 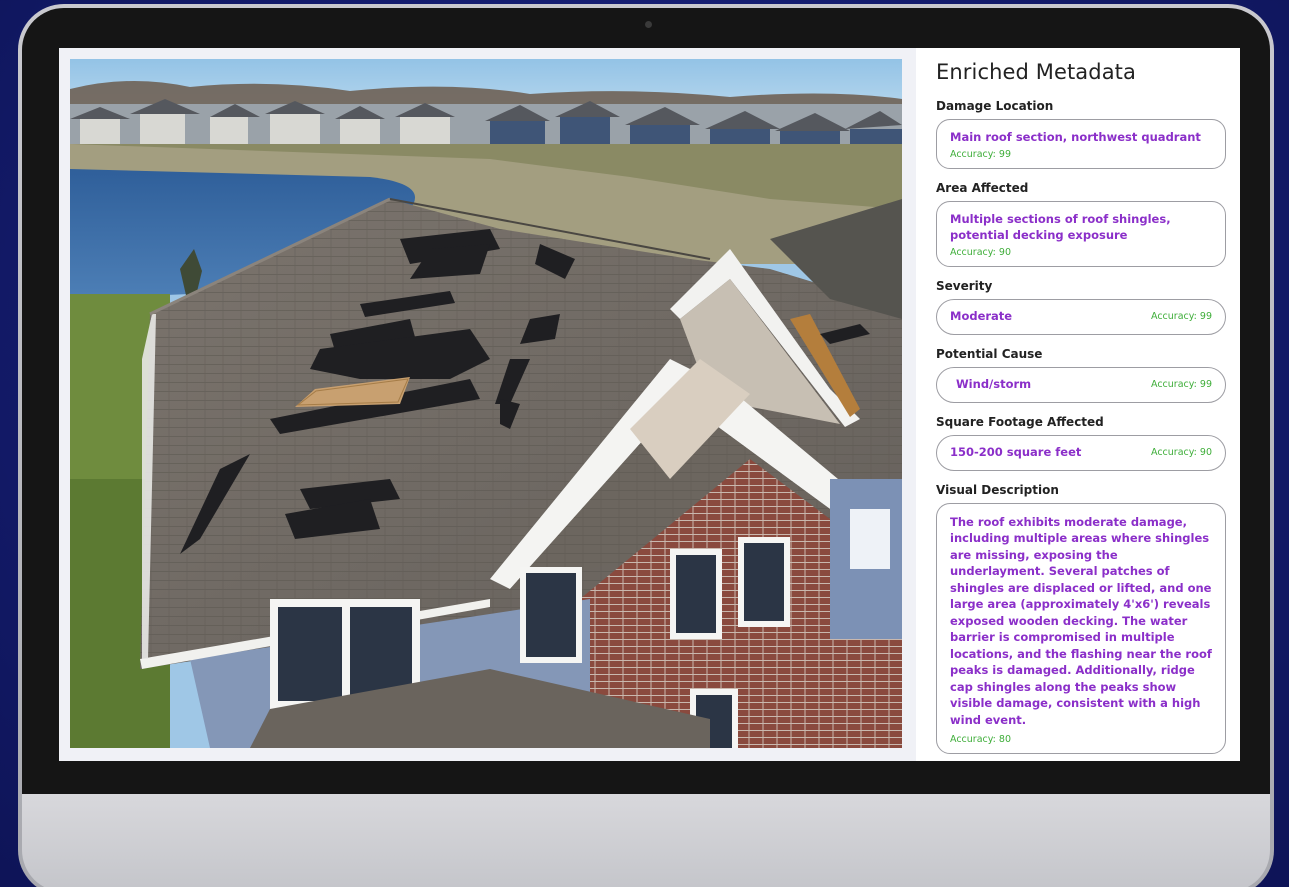 What do you see at coordinates (995, 106) in the screenshot?
I see `damage-location-label: Damage Location` at bounding box center [995, 106].